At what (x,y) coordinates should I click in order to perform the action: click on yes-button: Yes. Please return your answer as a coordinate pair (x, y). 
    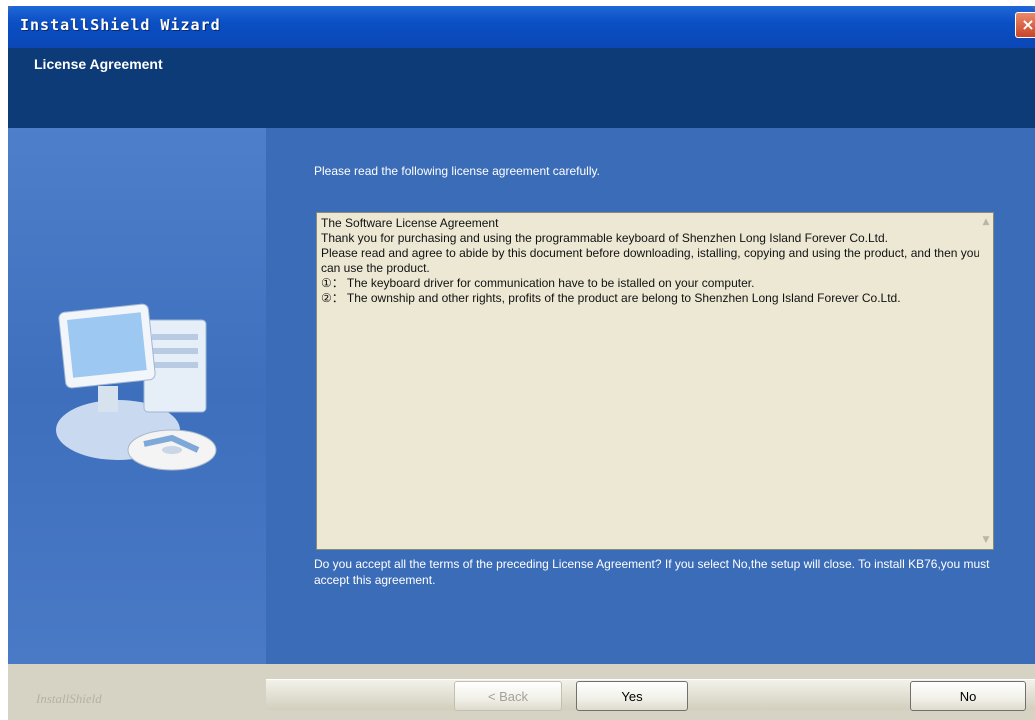
    Looking at the image, I should click on (632, 696).